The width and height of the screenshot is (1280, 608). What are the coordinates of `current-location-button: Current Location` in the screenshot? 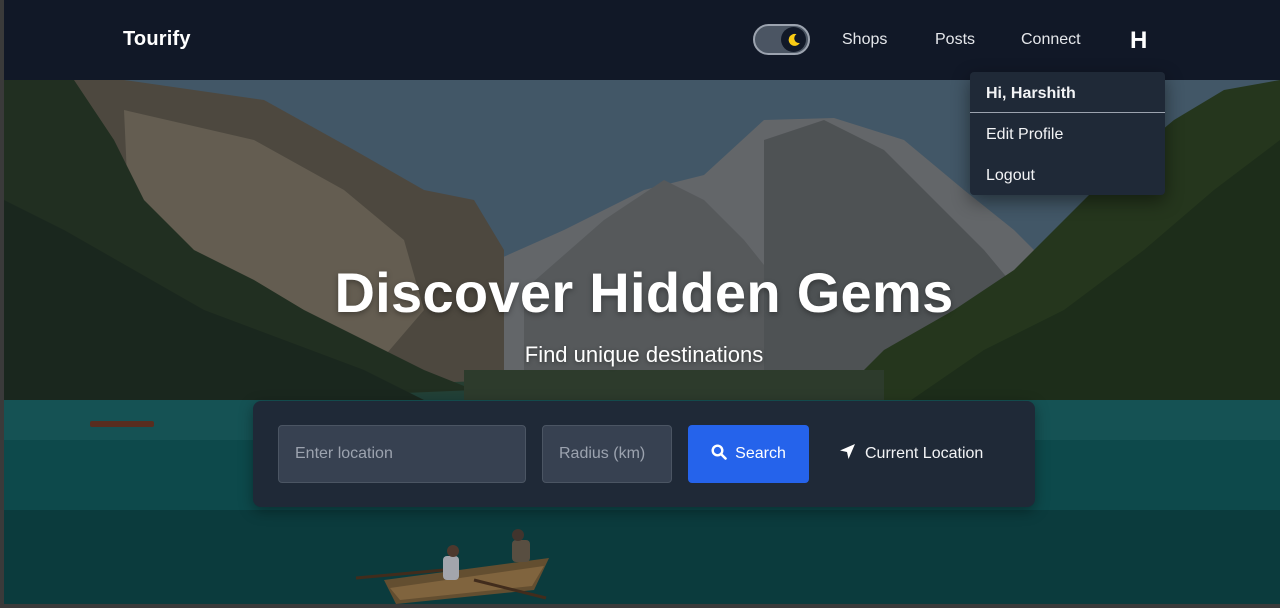 It's located at (911, 454).